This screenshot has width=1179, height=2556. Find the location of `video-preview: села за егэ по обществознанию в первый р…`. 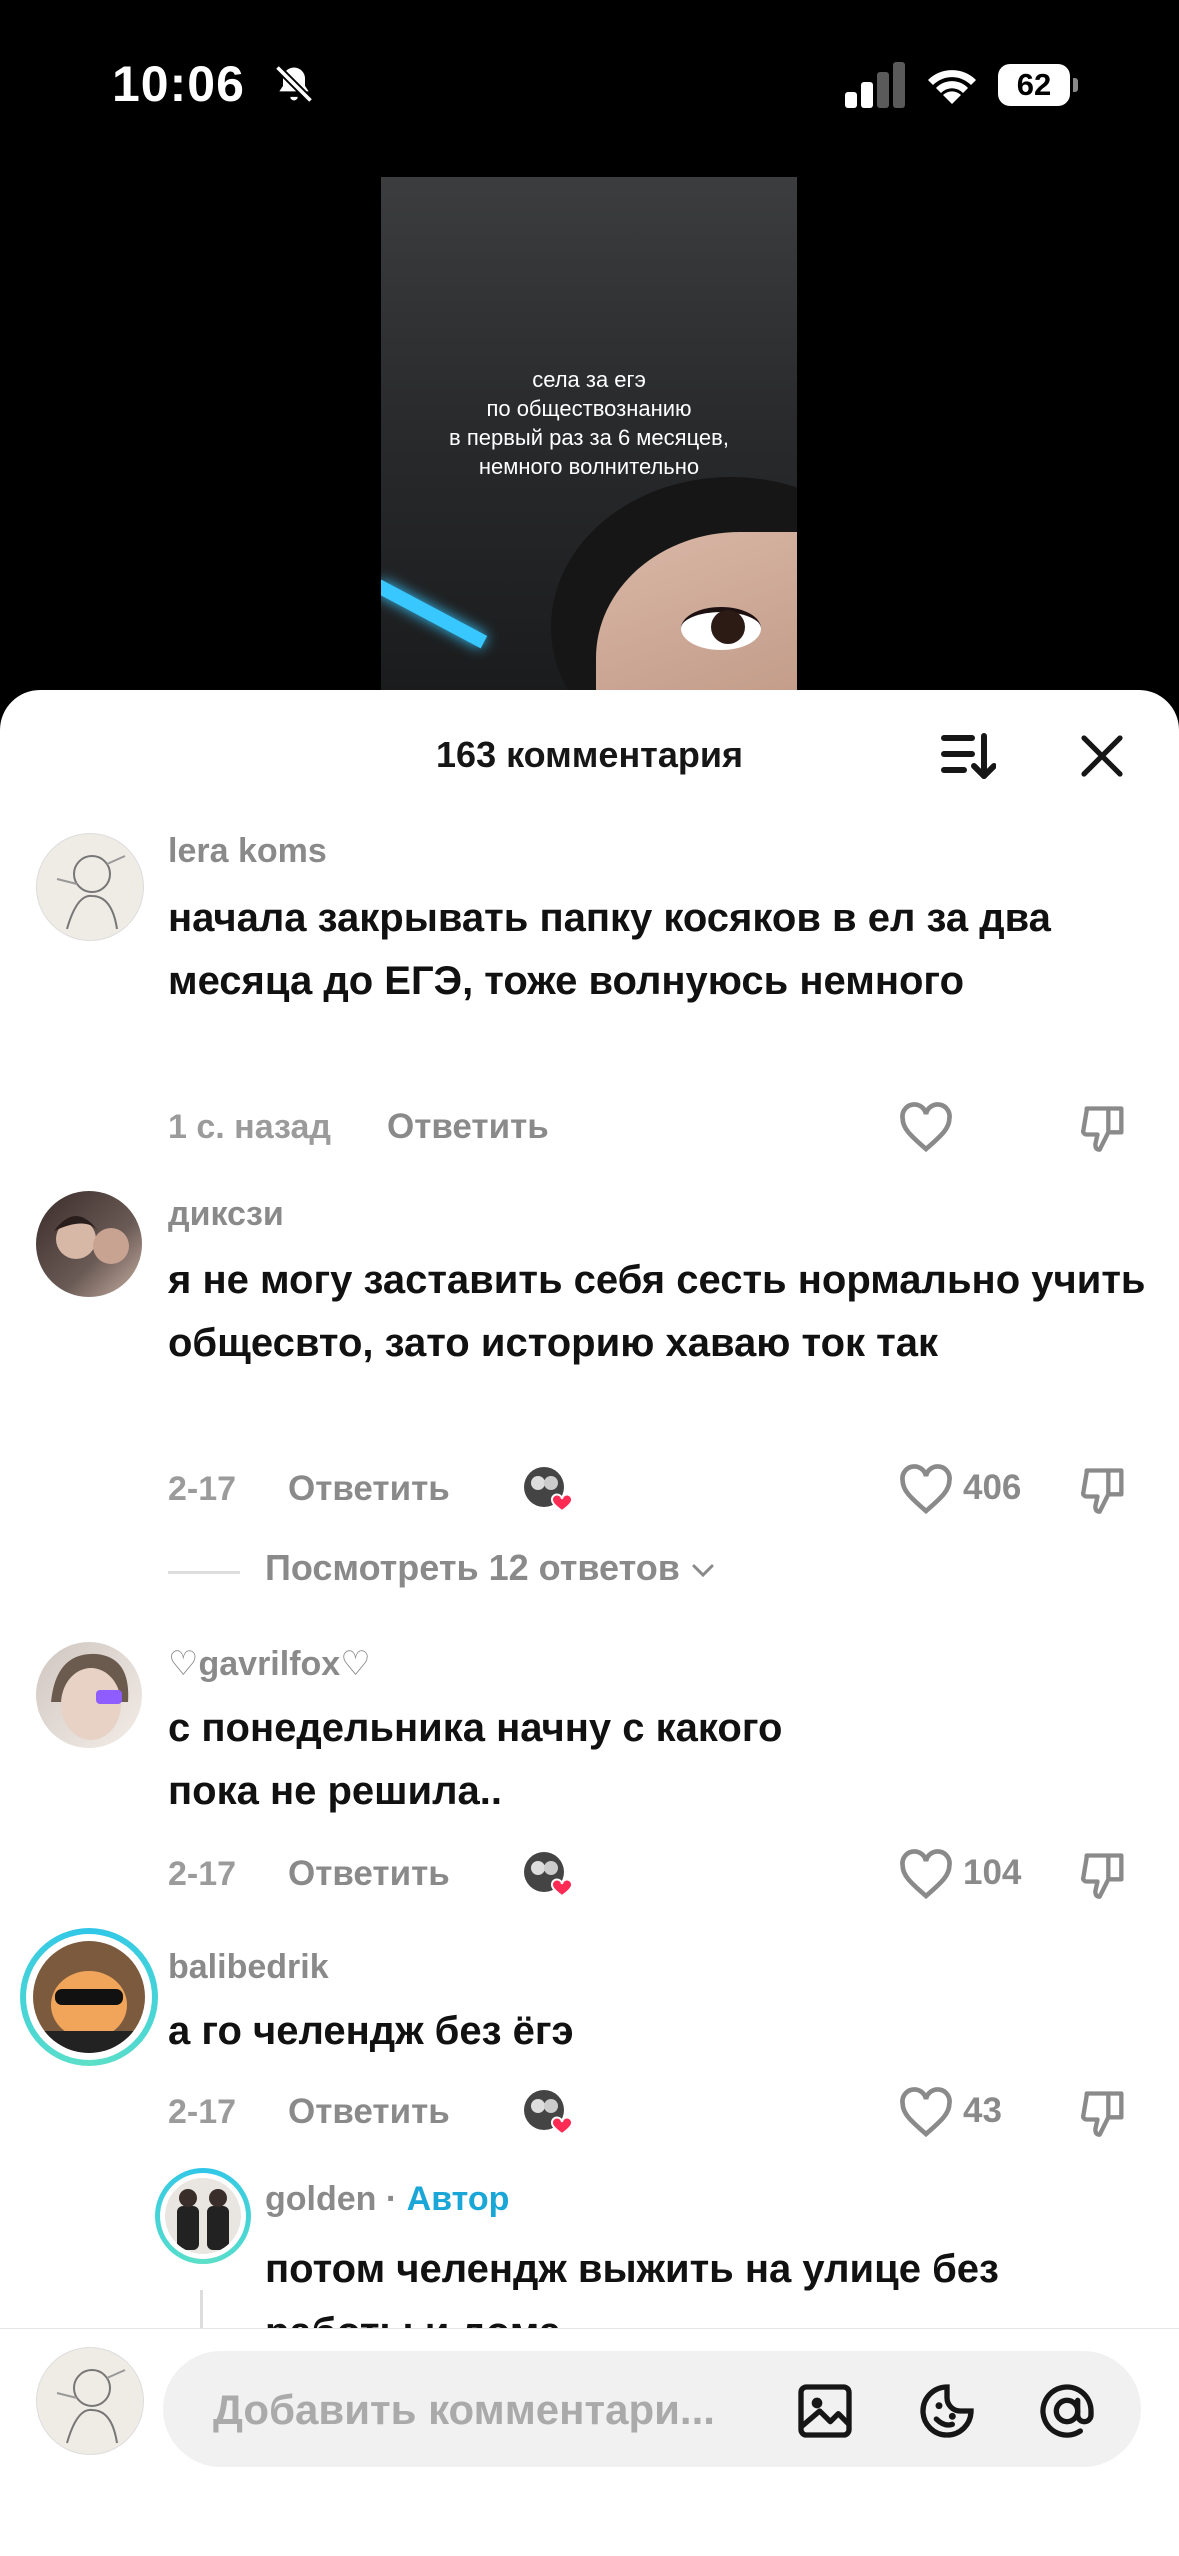

video-preview: села за егэ по обществознанию в первый р… is located at coordinates (589, 437).